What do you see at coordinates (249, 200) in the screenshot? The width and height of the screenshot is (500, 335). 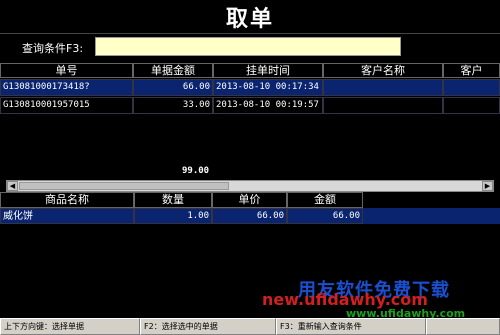 I see `column-header-price: 单价` at bounding box center [249, 200].